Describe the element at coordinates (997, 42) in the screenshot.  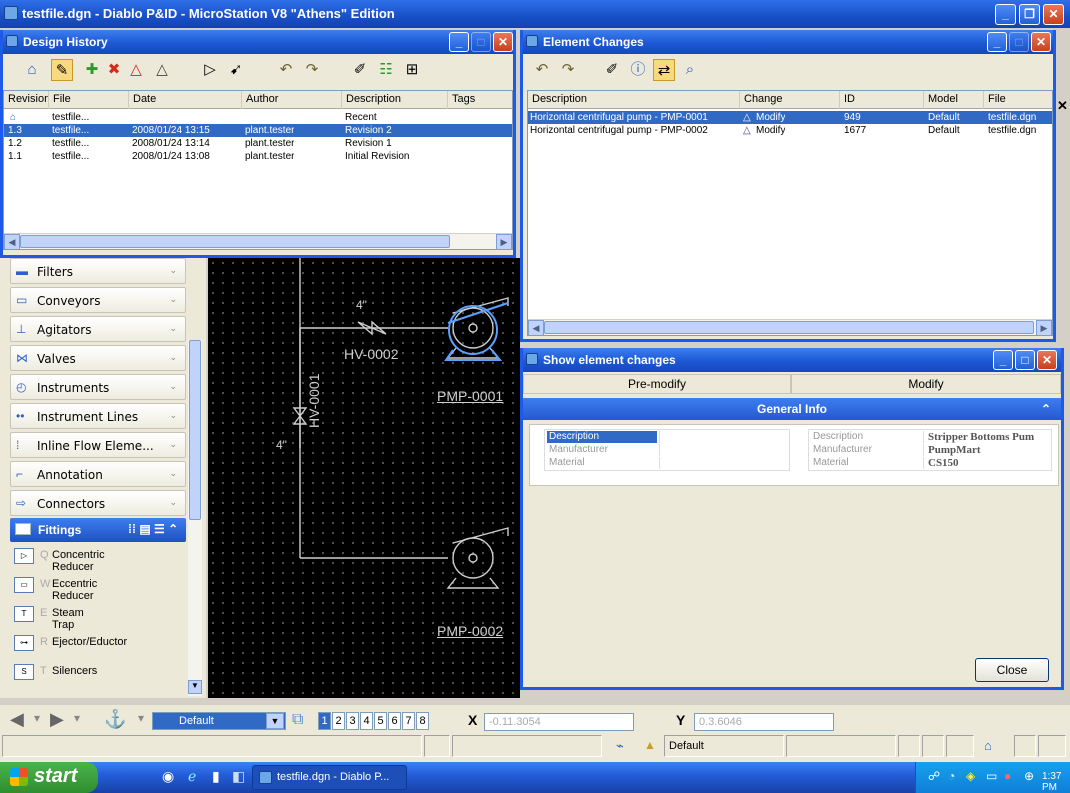
I see `ec-minimize-button: _` at that location.